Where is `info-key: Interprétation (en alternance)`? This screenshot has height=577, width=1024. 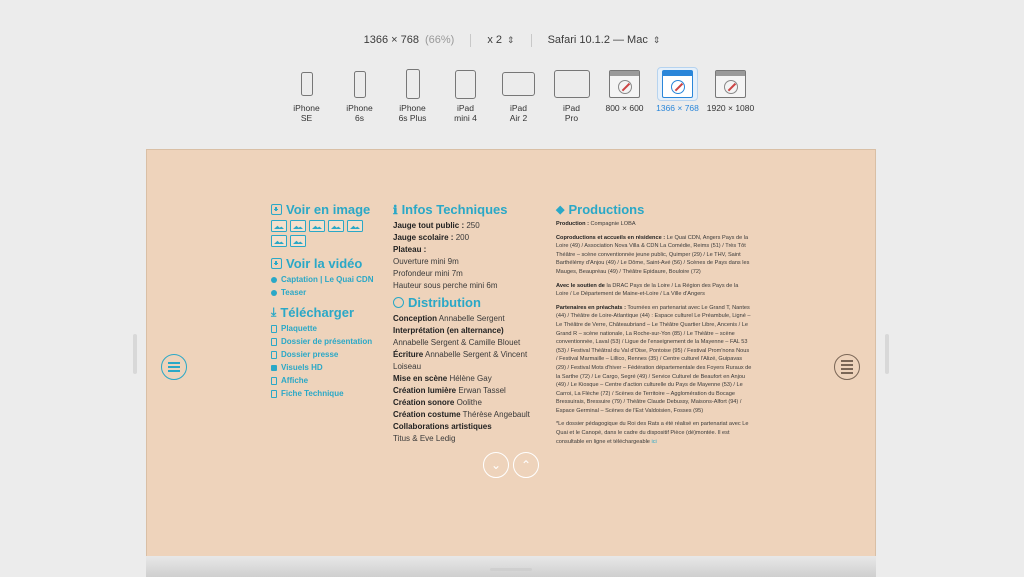 info-key: Interprétation (en alternance) is located at coordinates (448, 330).